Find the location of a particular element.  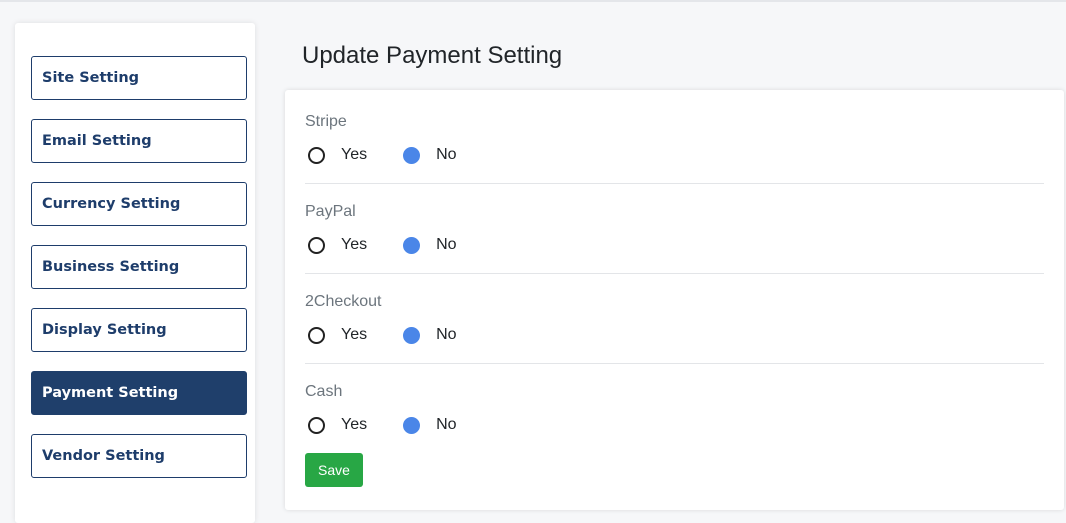

paypal-radio-group: Yes No is located at coordinates (400, 245).